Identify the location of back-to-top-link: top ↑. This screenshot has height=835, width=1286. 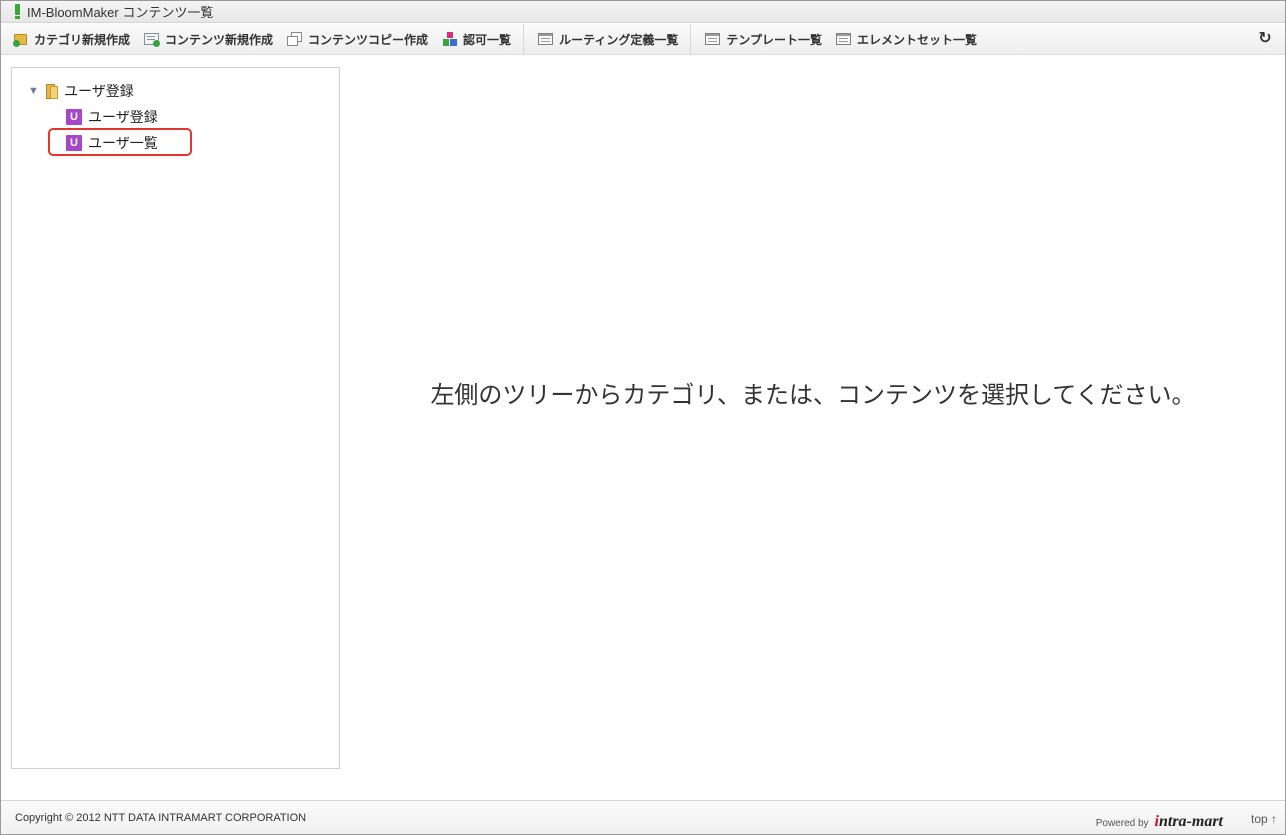
(1264, 819).